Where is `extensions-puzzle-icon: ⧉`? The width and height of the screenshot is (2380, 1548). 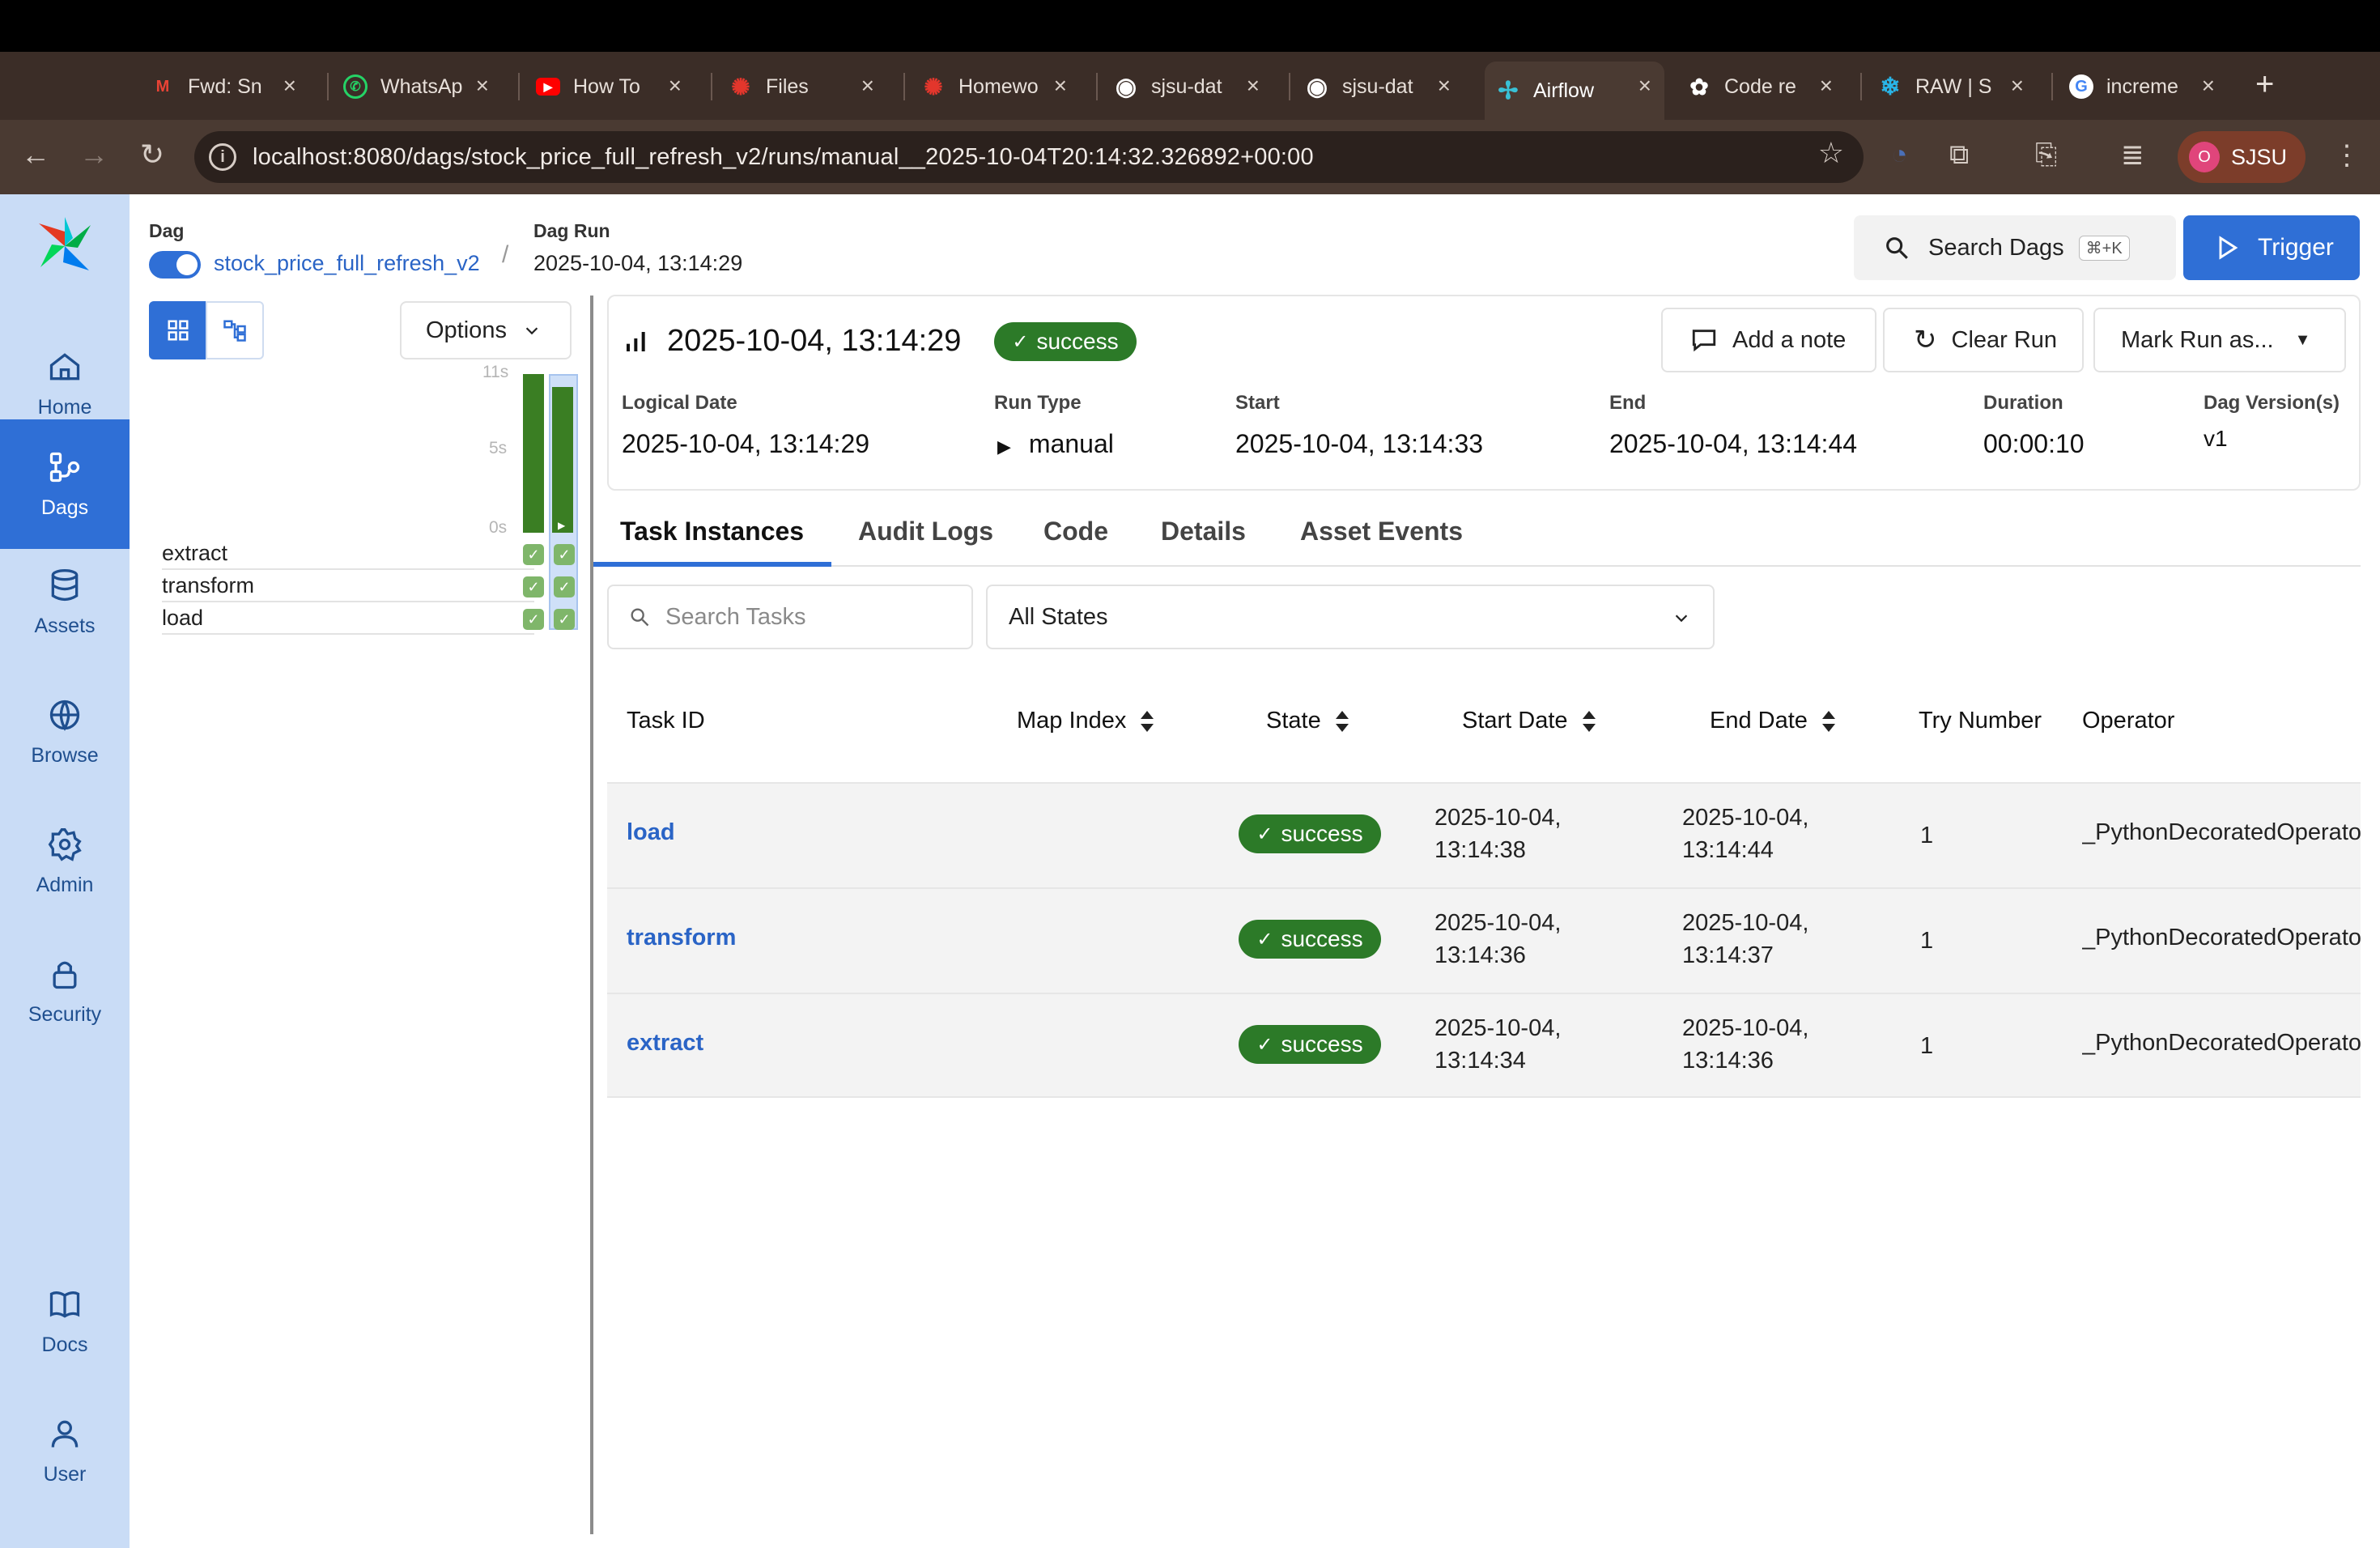
extensions-puzzle-icon: ⧉ is located at coordinates (1959, 155).